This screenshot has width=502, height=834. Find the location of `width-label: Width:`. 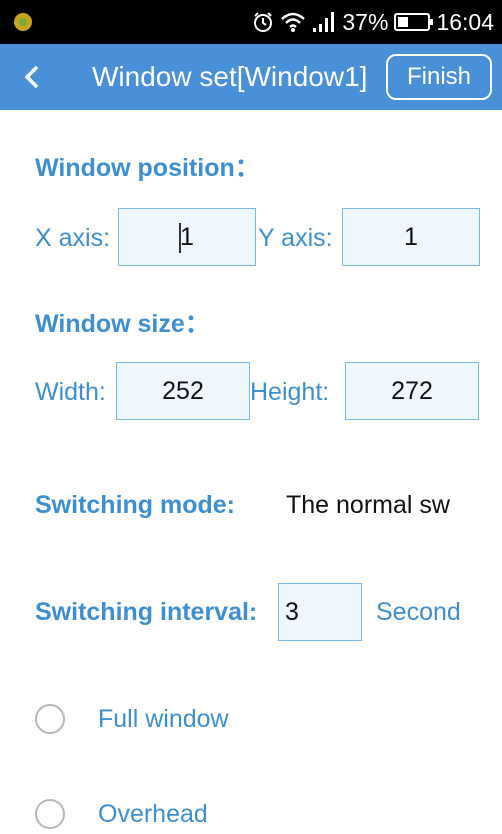

width-label: Width: is located at coordinates (70, 392).